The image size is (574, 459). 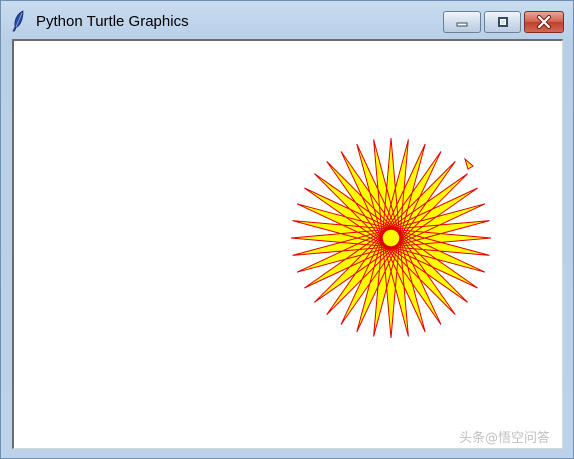 What do you see at coordinates (505, 438) in the screenshot?
I see `watermark: 头条@悟空问答` at bounding box center [505, 438].